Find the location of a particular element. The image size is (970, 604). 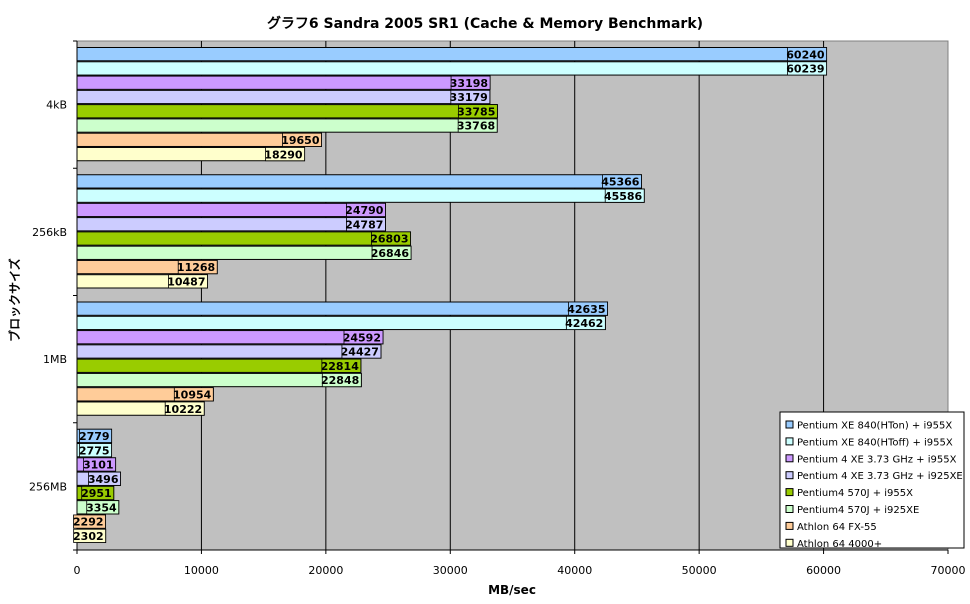

data-label: 2292 is located at coordinates (88, 522).